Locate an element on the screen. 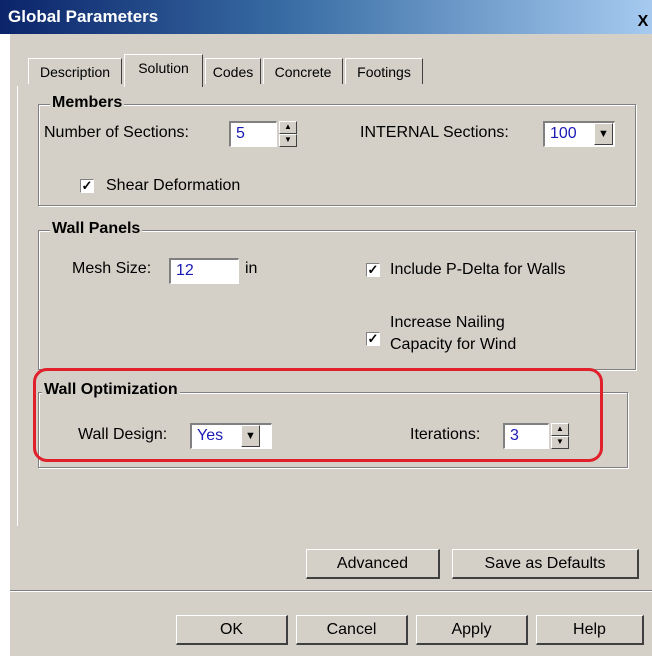 The width and height of the screenshot is (652, 656). spin-down-icon: ▼ is located at coordinates (288, 140).